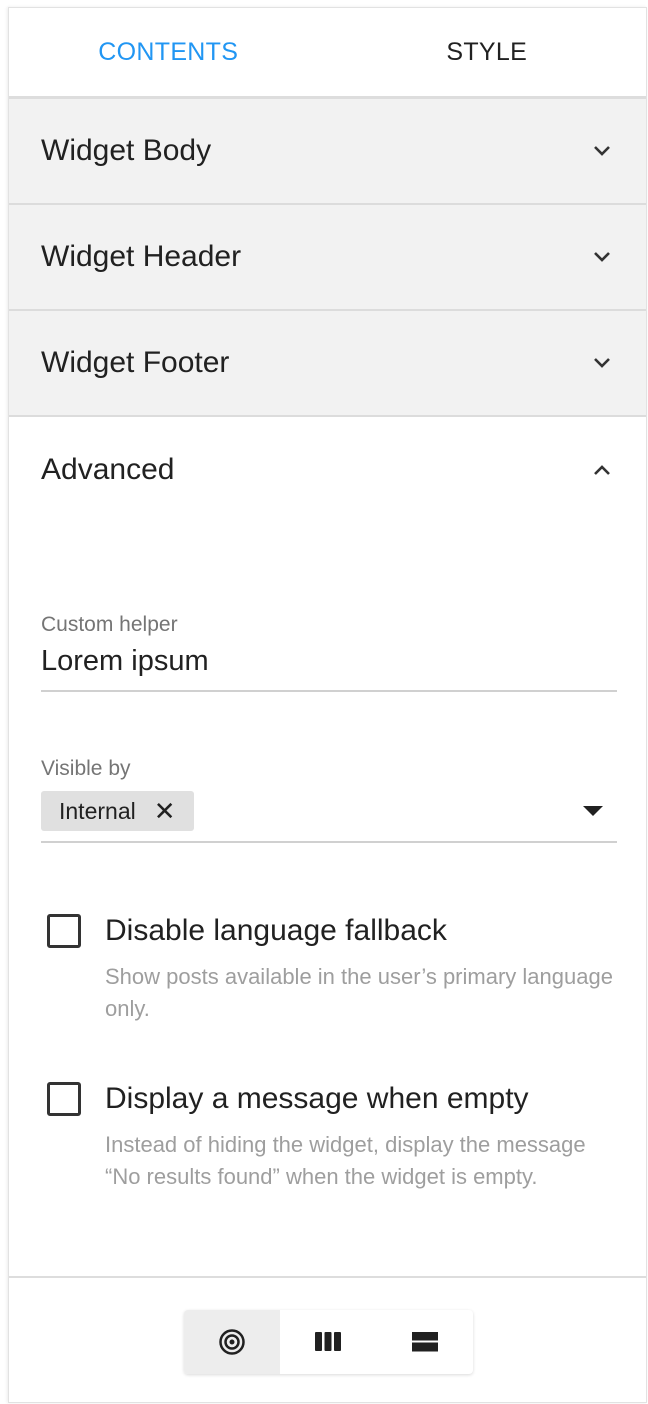 The width and height of the screenshot is (648, 1404). I want to click on tab-style: STYLE, so click(487, 52).